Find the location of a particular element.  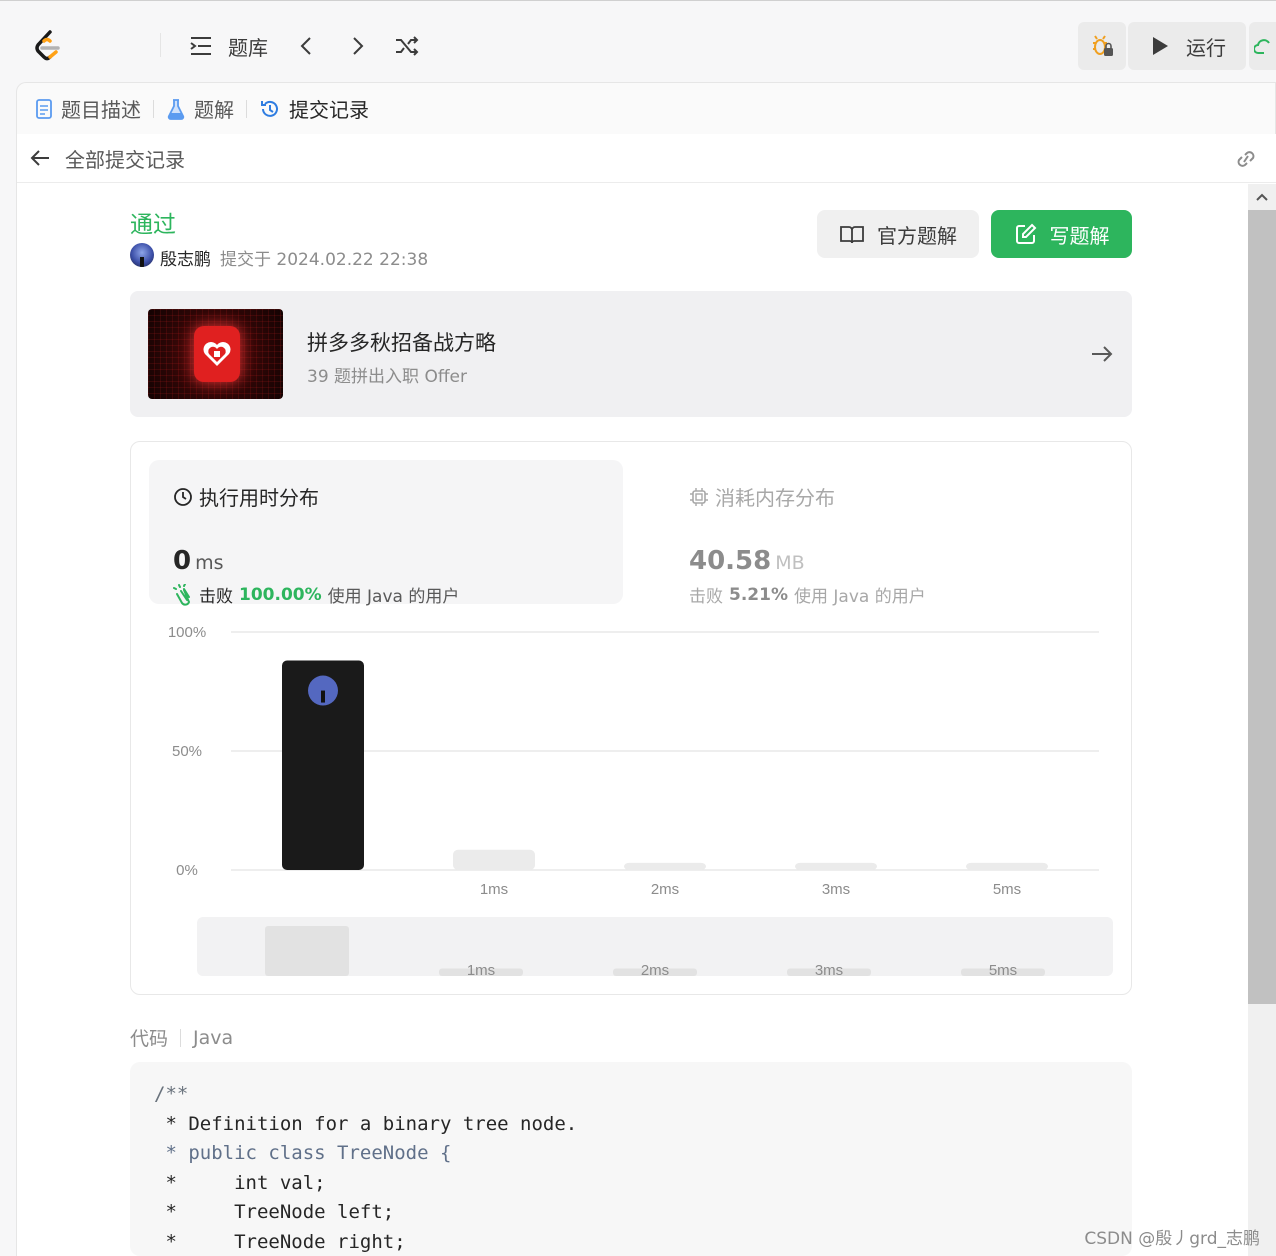

code-line: * TreeNode right; is located at coordinates (280, 1241).